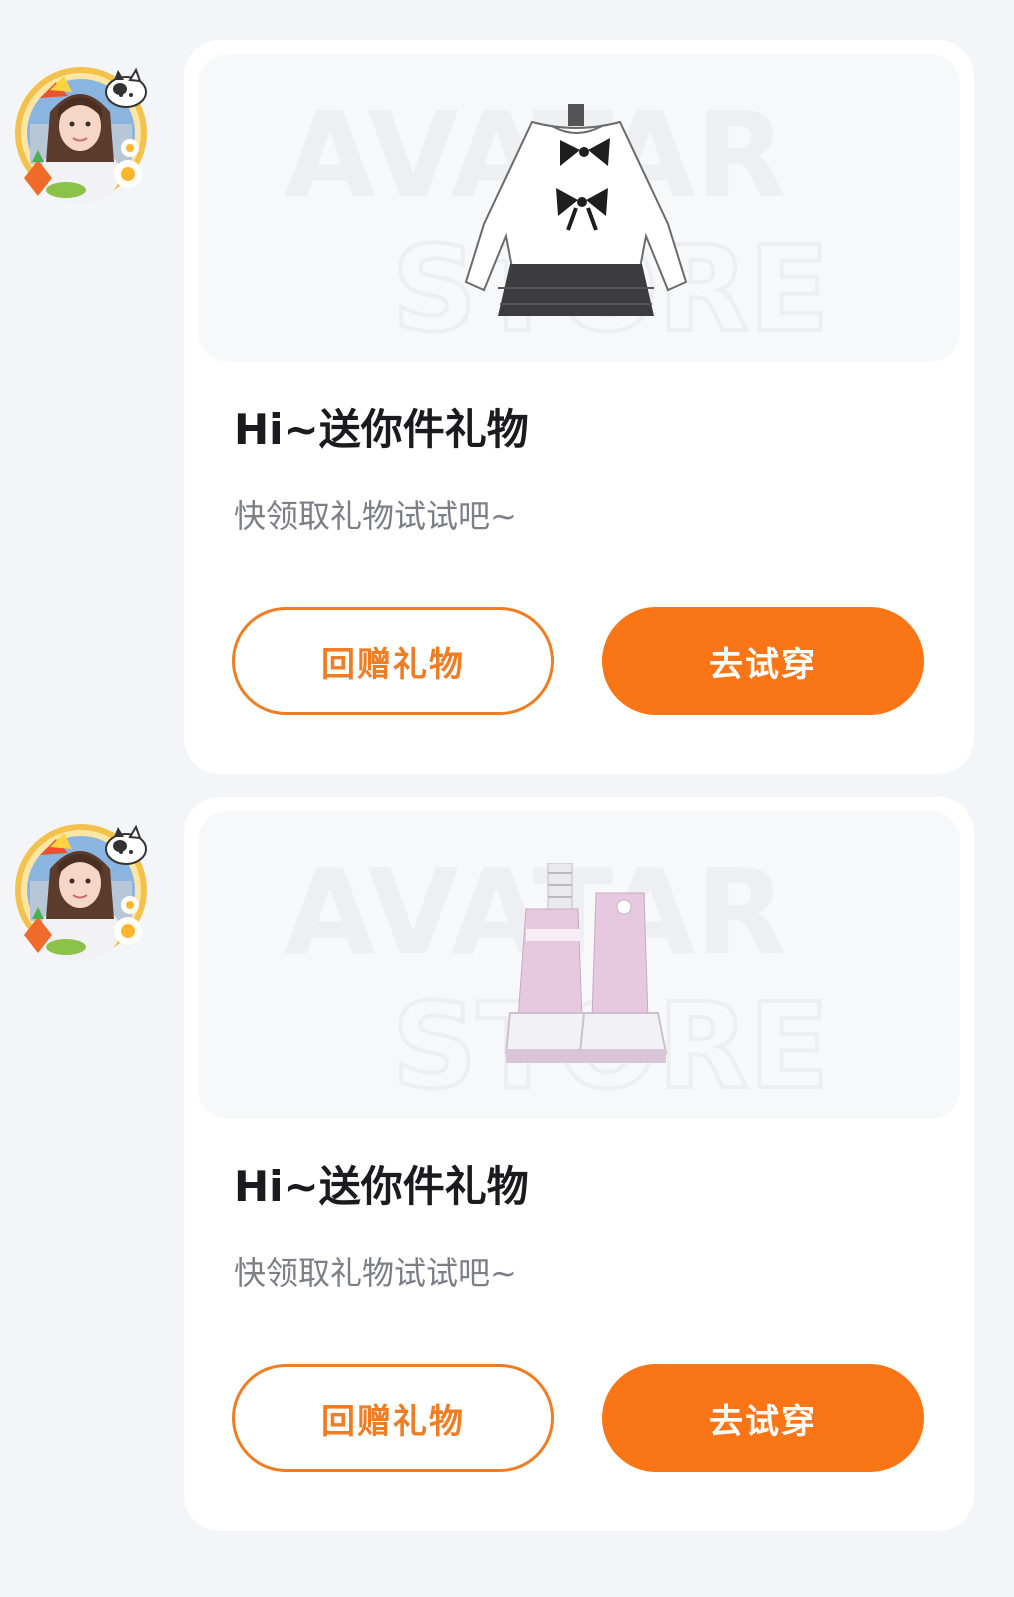  What do you see at coordinates (576, 210) in the screenshot?
I see `sweater-skirt-outfit-icon` at bounding box center [576, 210].